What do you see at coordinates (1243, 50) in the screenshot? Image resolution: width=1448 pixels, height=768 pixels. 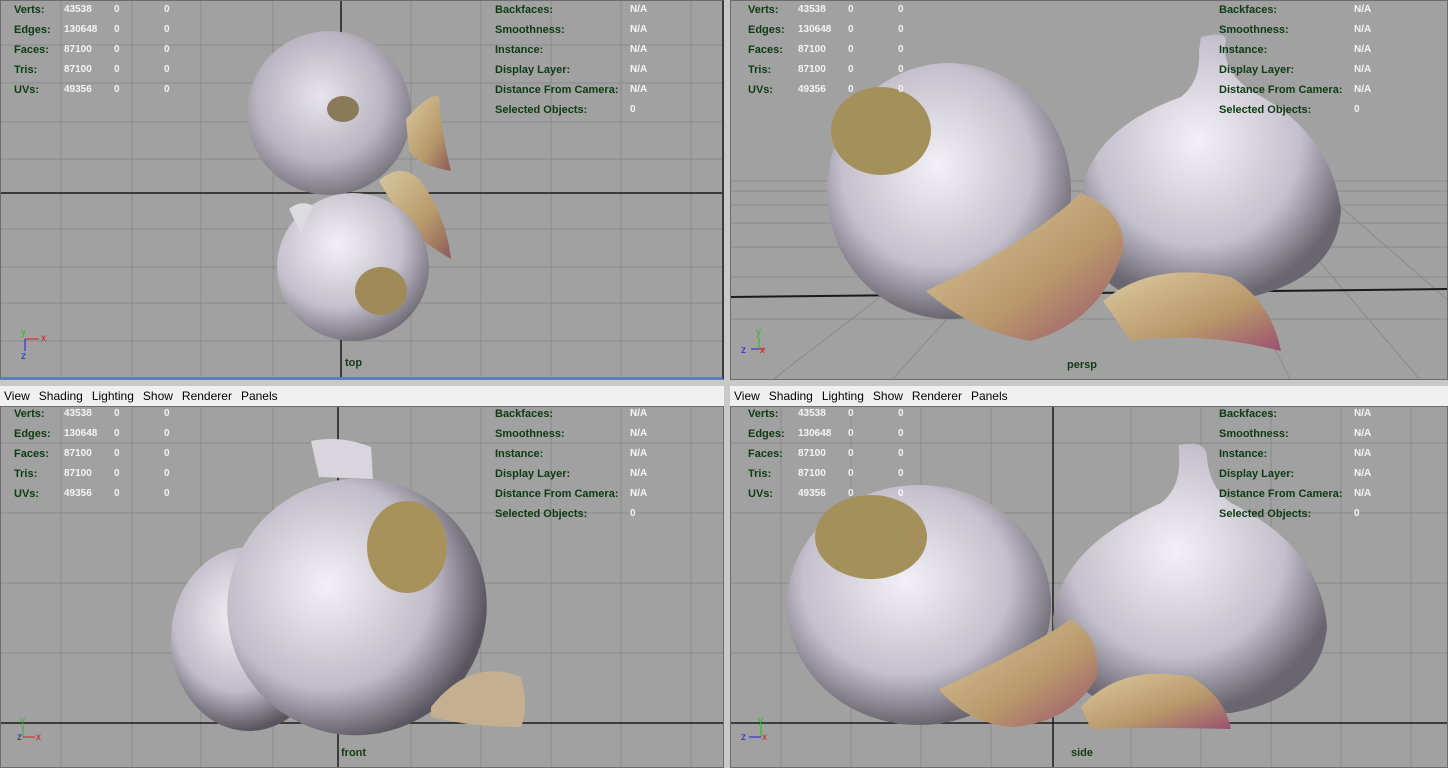 I see `hud-label-instance: Instance:` at bounding box center [1243, 50].